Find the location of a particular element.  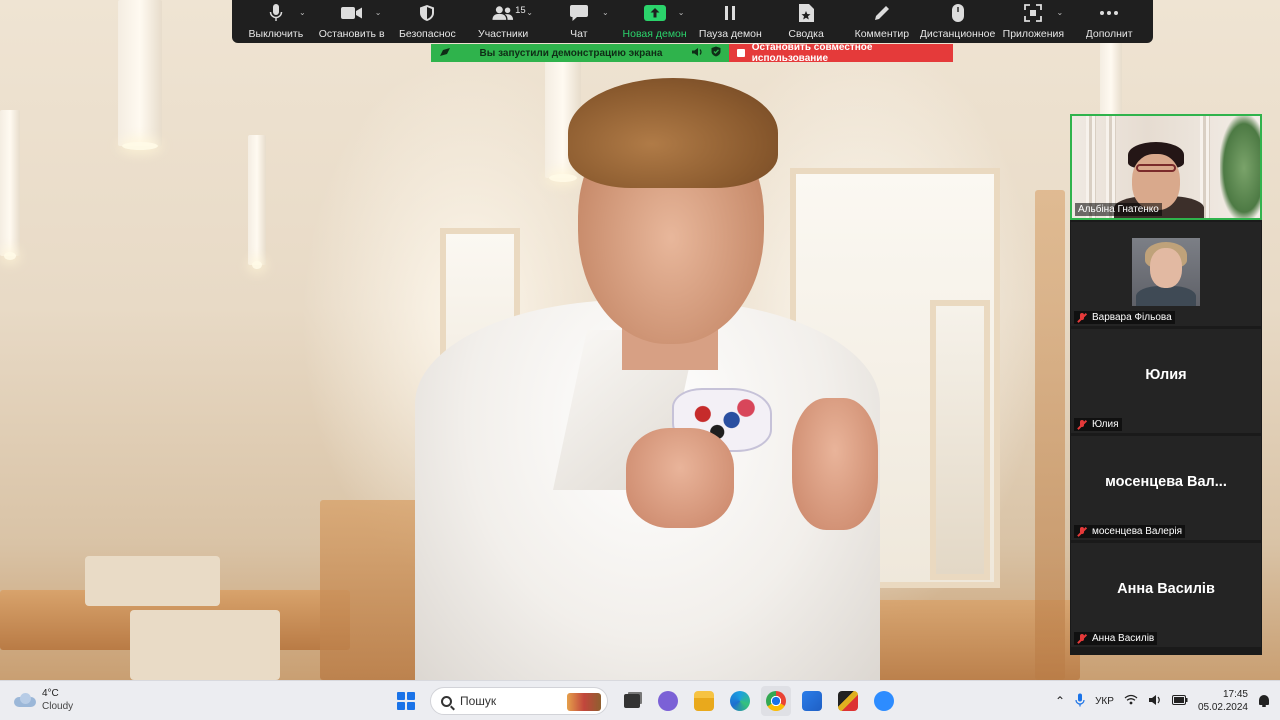

file-explorer-button is located at coordinates (704, 701).